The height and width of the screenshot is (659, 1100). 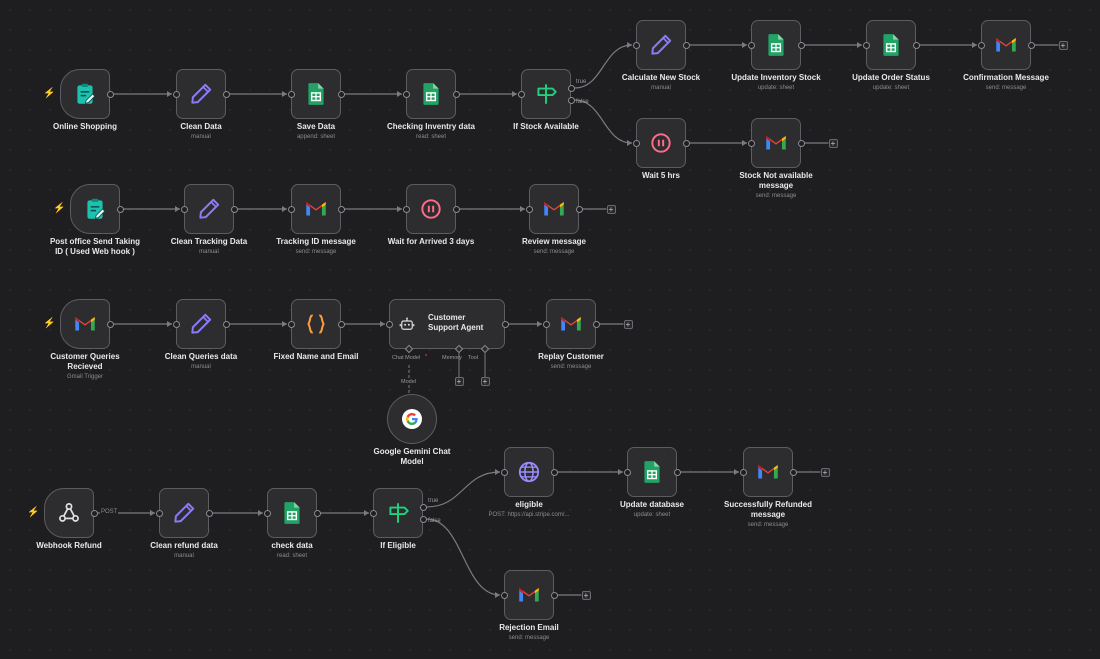 I want to click on node-eligible, so click(x=529, y=472).